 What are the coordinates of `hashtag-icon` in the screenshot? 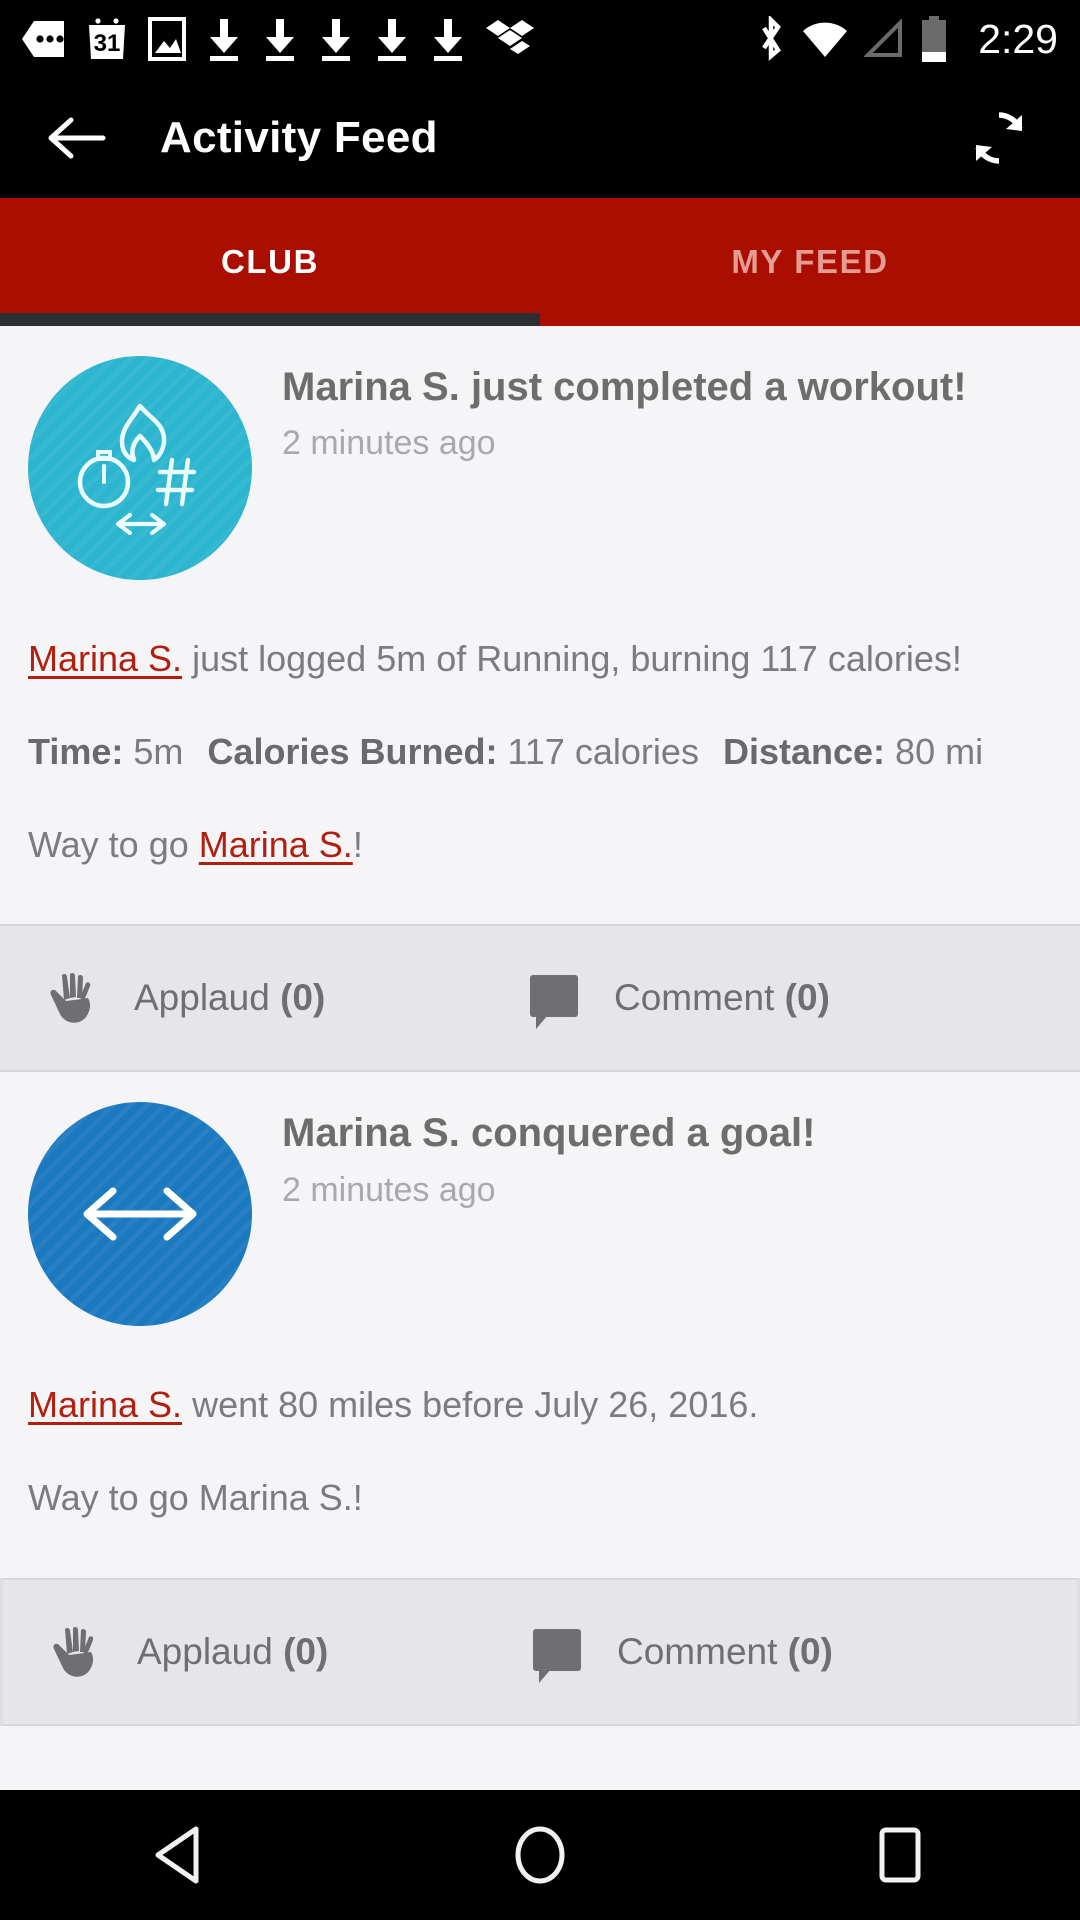 It's located at (176, 482).